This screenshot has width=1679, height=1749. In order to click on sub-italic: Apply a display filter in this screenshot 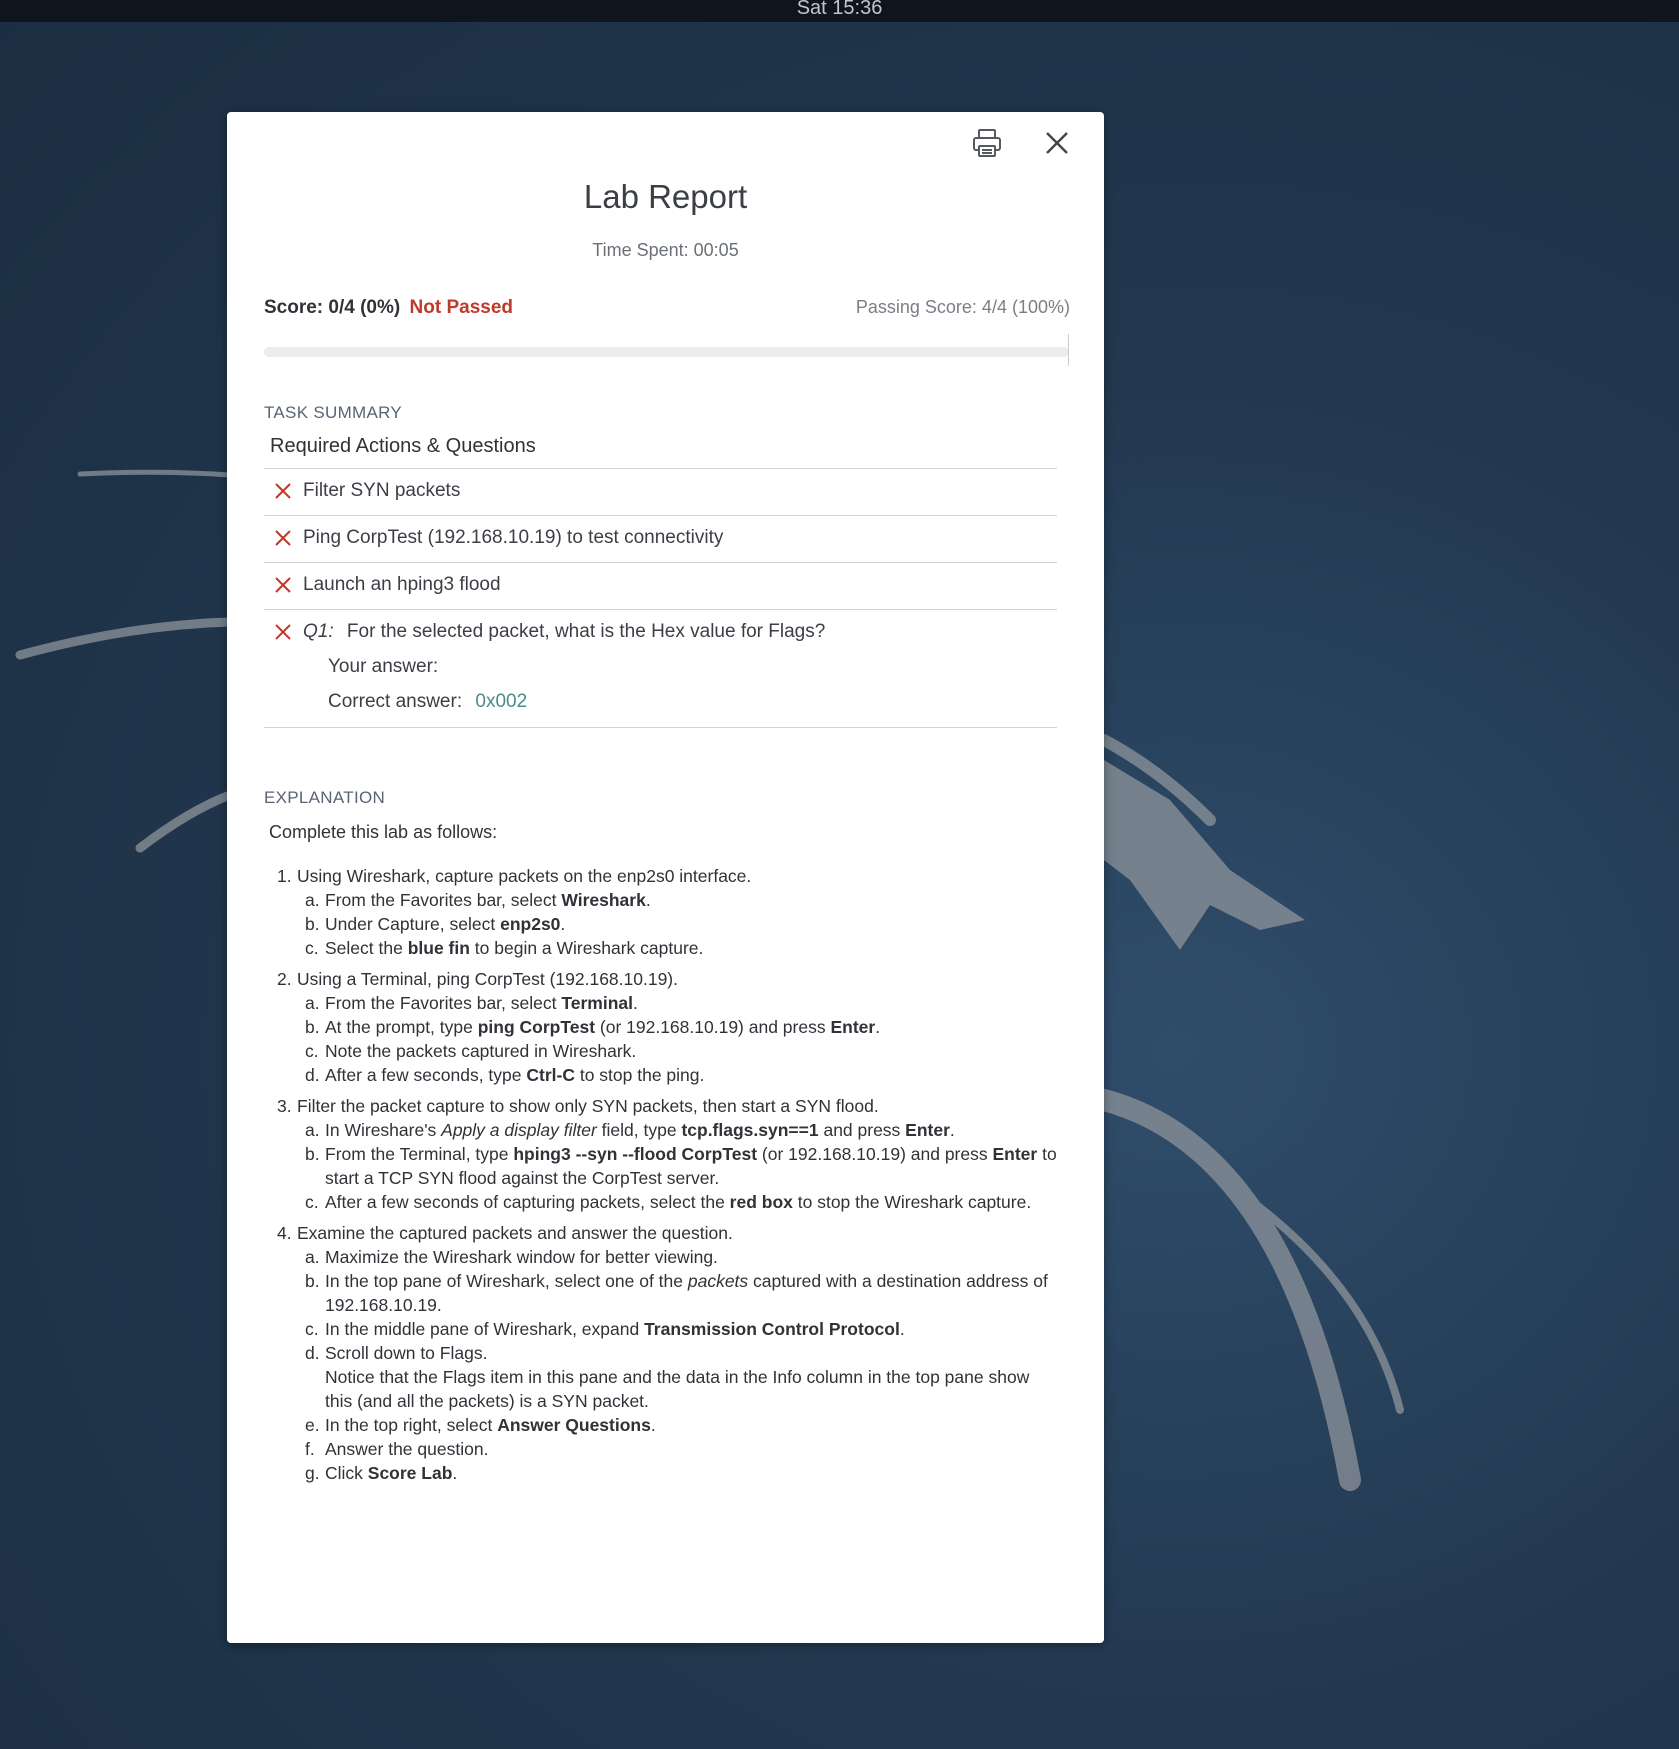, I will do `click(519, 1130)`.